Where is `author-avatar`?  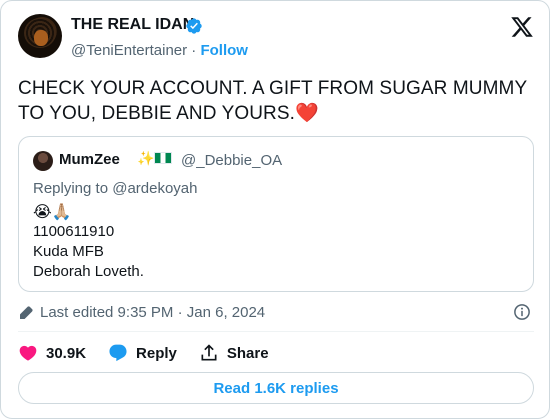 author-avatar is located at coordinates (40, 36).